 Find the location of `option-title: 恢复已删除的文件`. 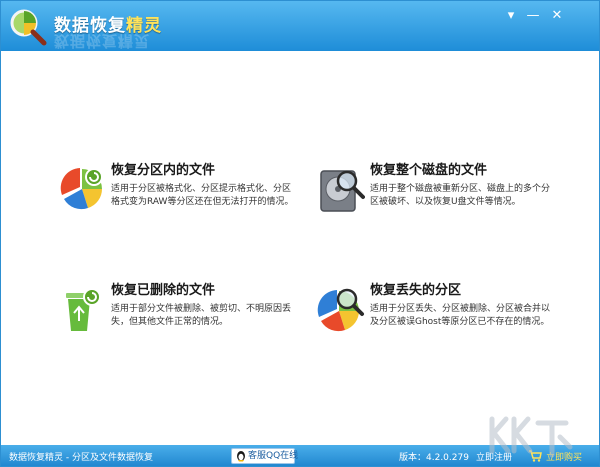

option-title: 恢复已删除的文件 is located at coordinates (163, 290).